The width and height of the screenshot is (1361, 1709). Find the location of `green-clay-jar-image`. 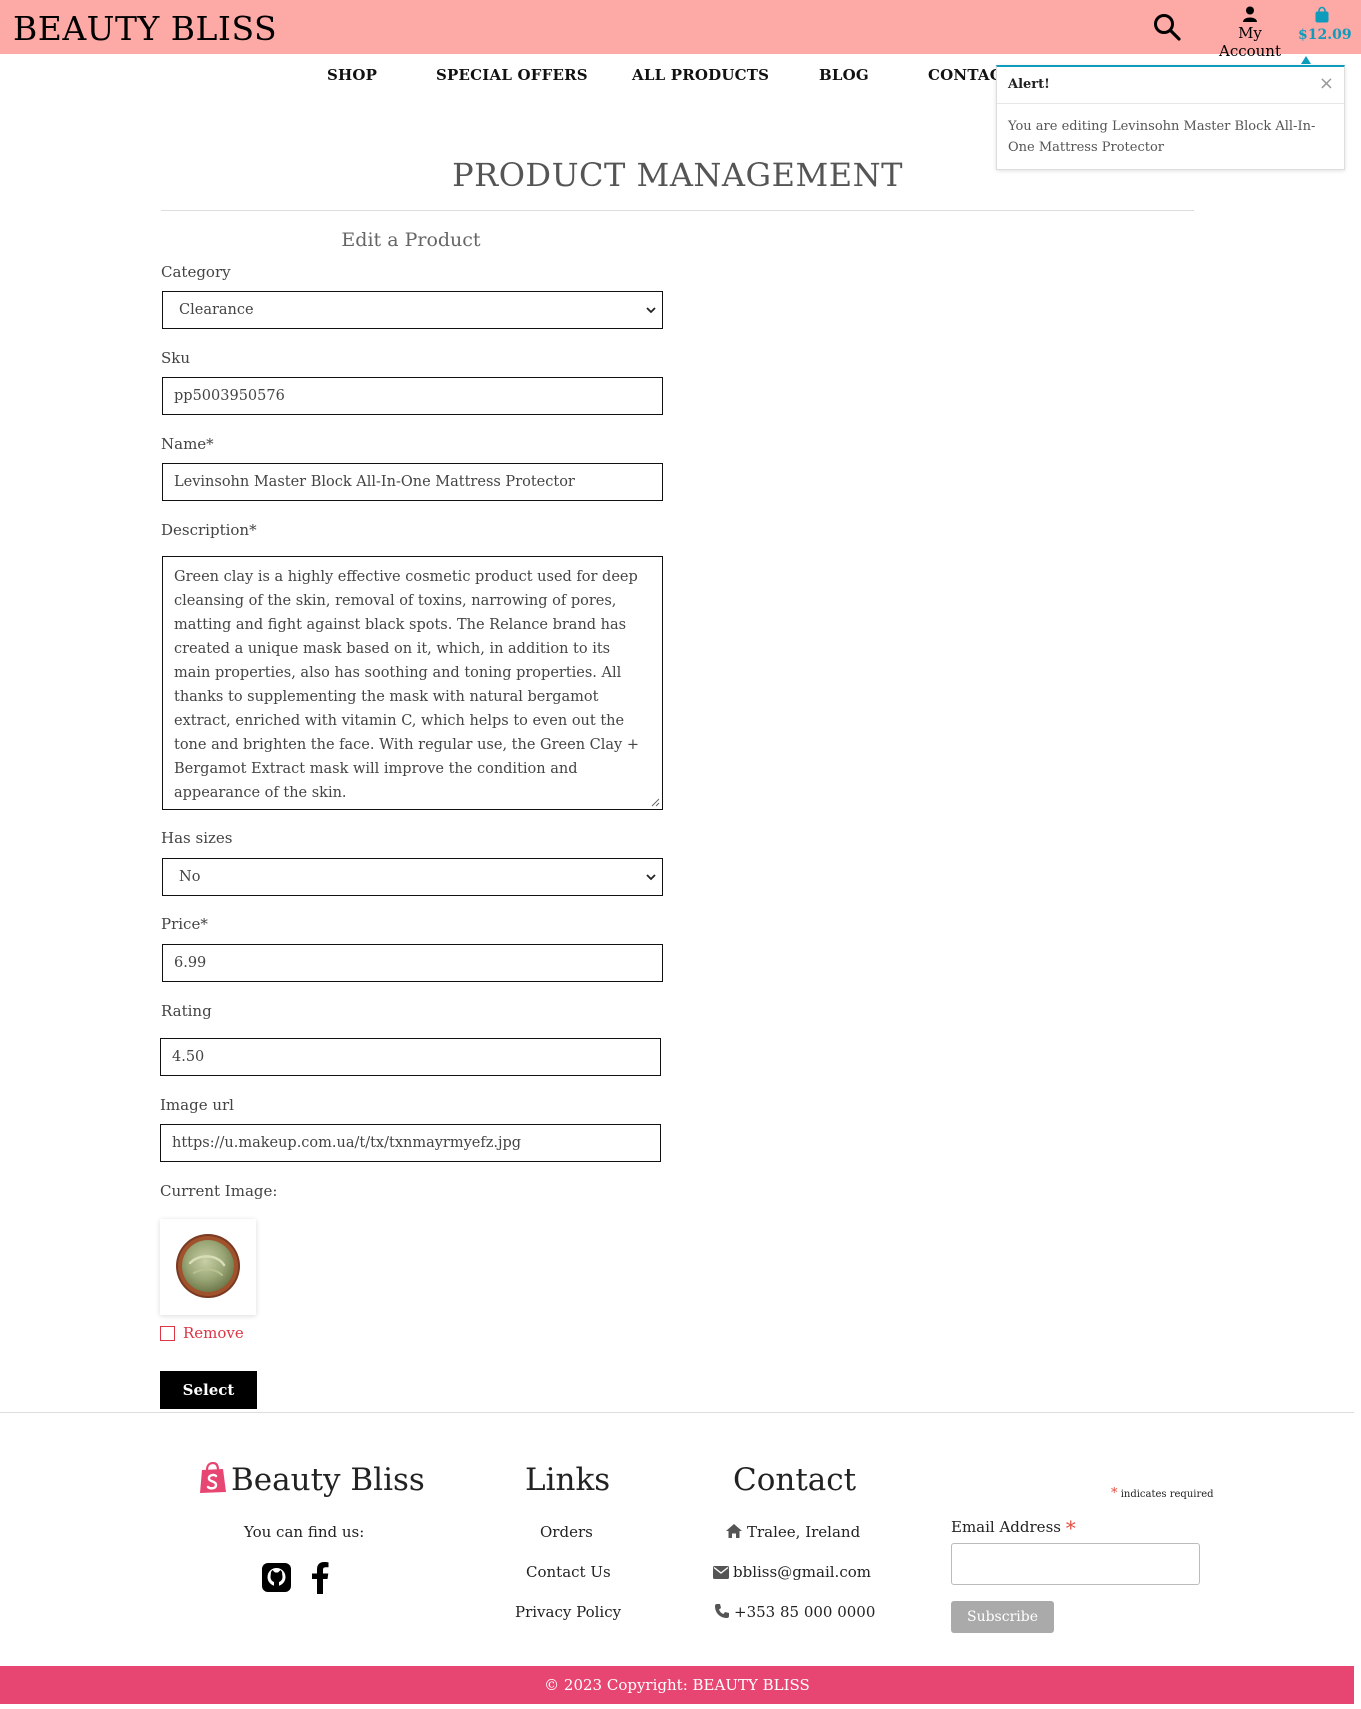

green-clay-jar-image is located at coordinates (208, 1266).